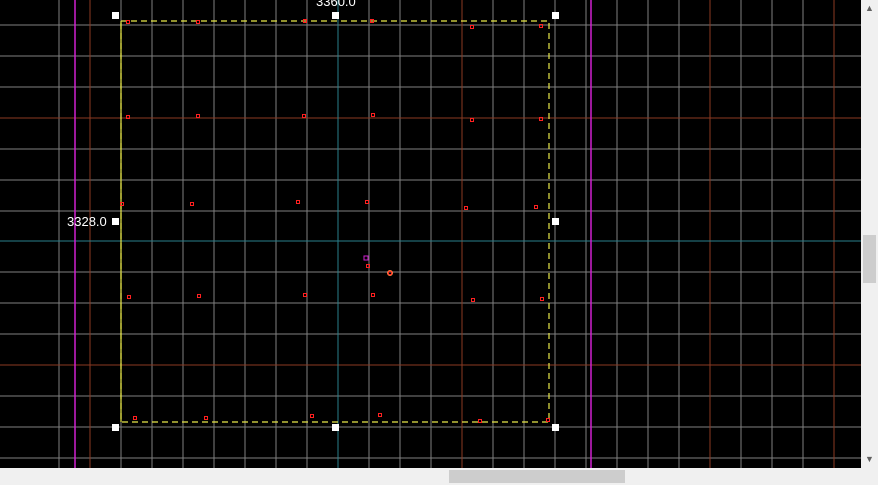 This screenshot has height=485, width=878. I want to click on selection-height-label: 3328.0, so click(87, 221).